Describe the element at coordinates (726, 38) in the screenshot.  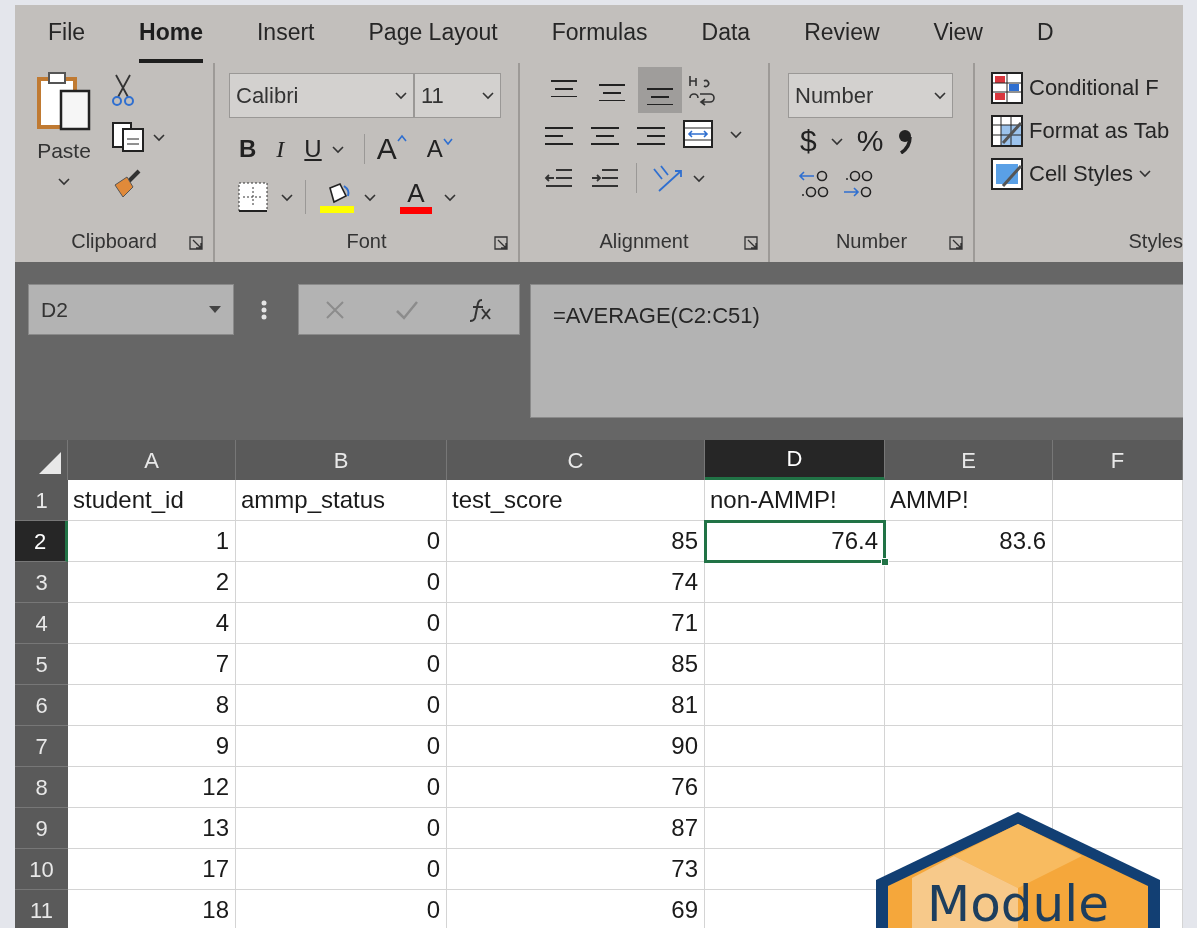
I see `ribbon-tab: Data` at that location.